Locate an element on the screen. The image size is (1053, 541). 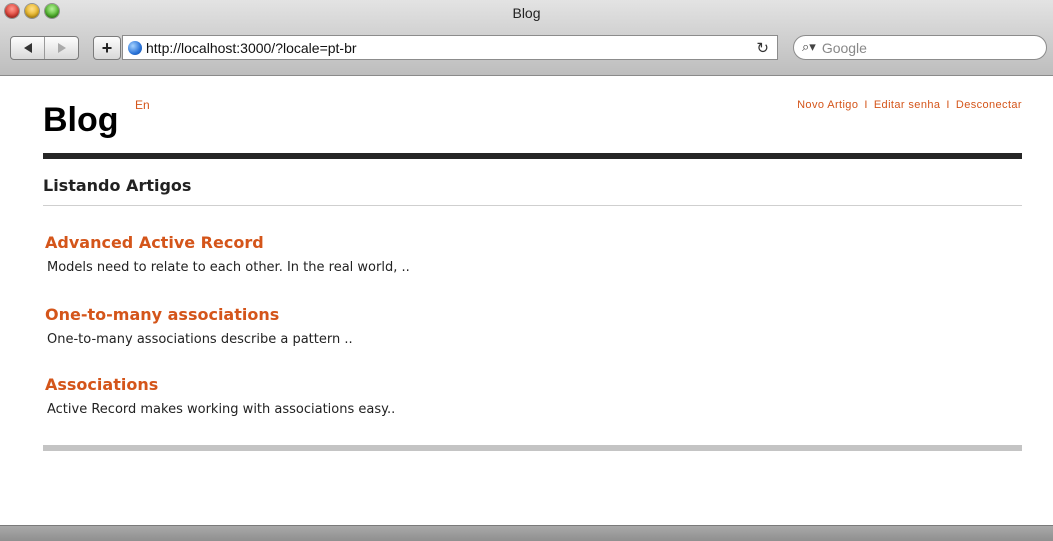
header-divider is located at coordinates (532, 156).